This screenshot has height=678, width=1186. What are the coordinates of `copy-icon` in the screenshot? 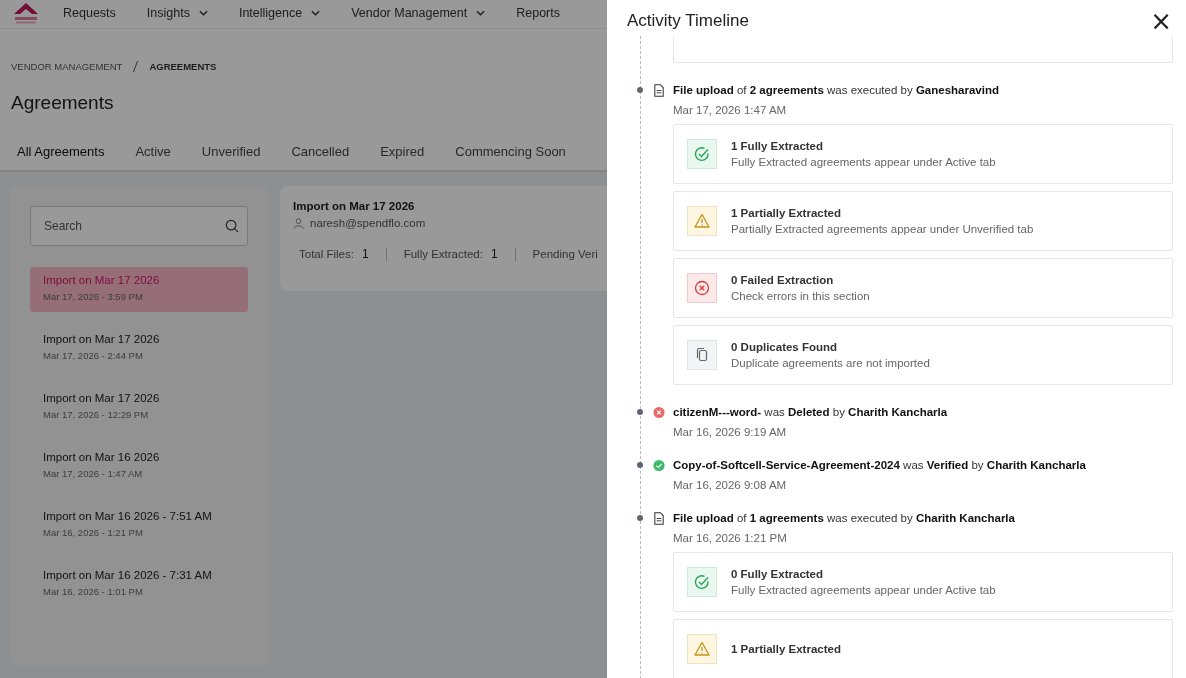 It's located at (702, 355).